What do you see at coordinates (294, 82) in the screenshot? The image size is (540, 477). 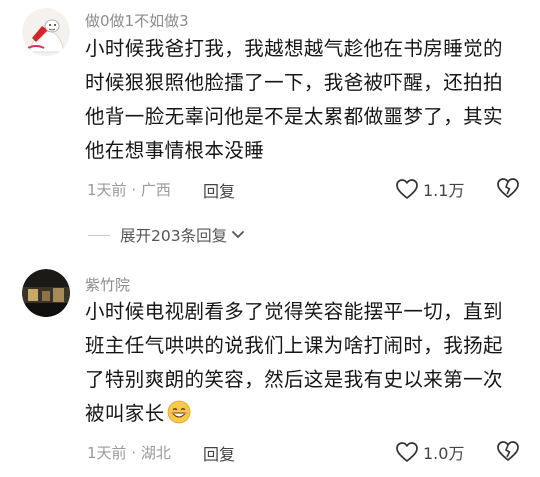 I see `comment-text-line: 时候狠狠照他脸擂了一下，我爸被吓醒，还拍拍` at bounding box center [294, 82].